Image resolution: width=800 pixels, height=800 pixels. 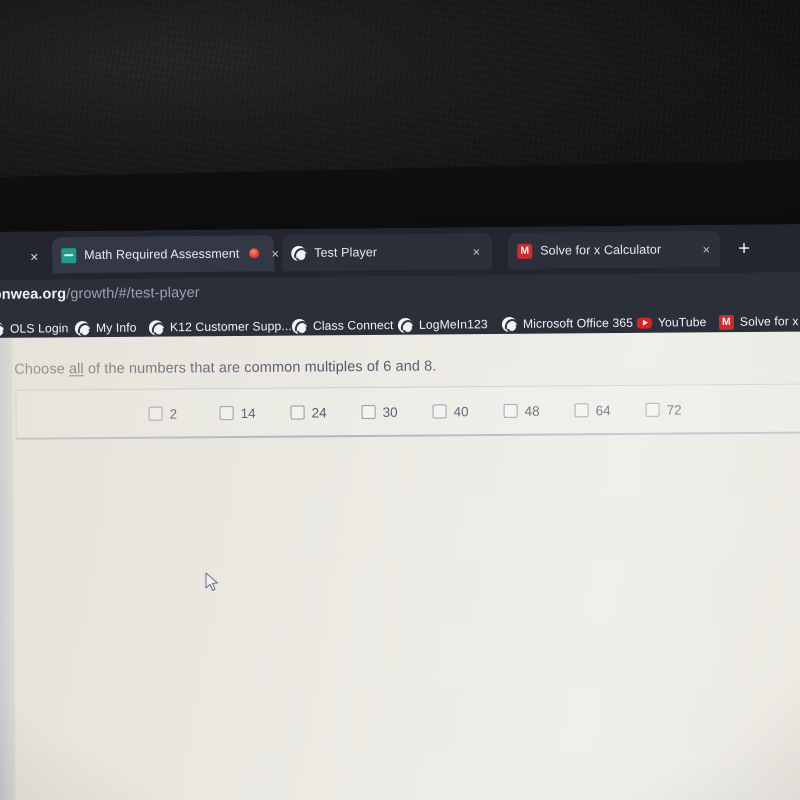 What do you see at coordinates (532, 411) in the screenshot?
I see `choice-label: 48` at bounding box center [532, 411].